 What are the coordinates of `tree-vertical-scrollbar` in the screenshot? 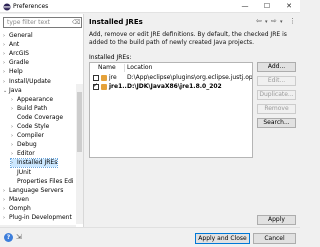 It's located at (79, 154).